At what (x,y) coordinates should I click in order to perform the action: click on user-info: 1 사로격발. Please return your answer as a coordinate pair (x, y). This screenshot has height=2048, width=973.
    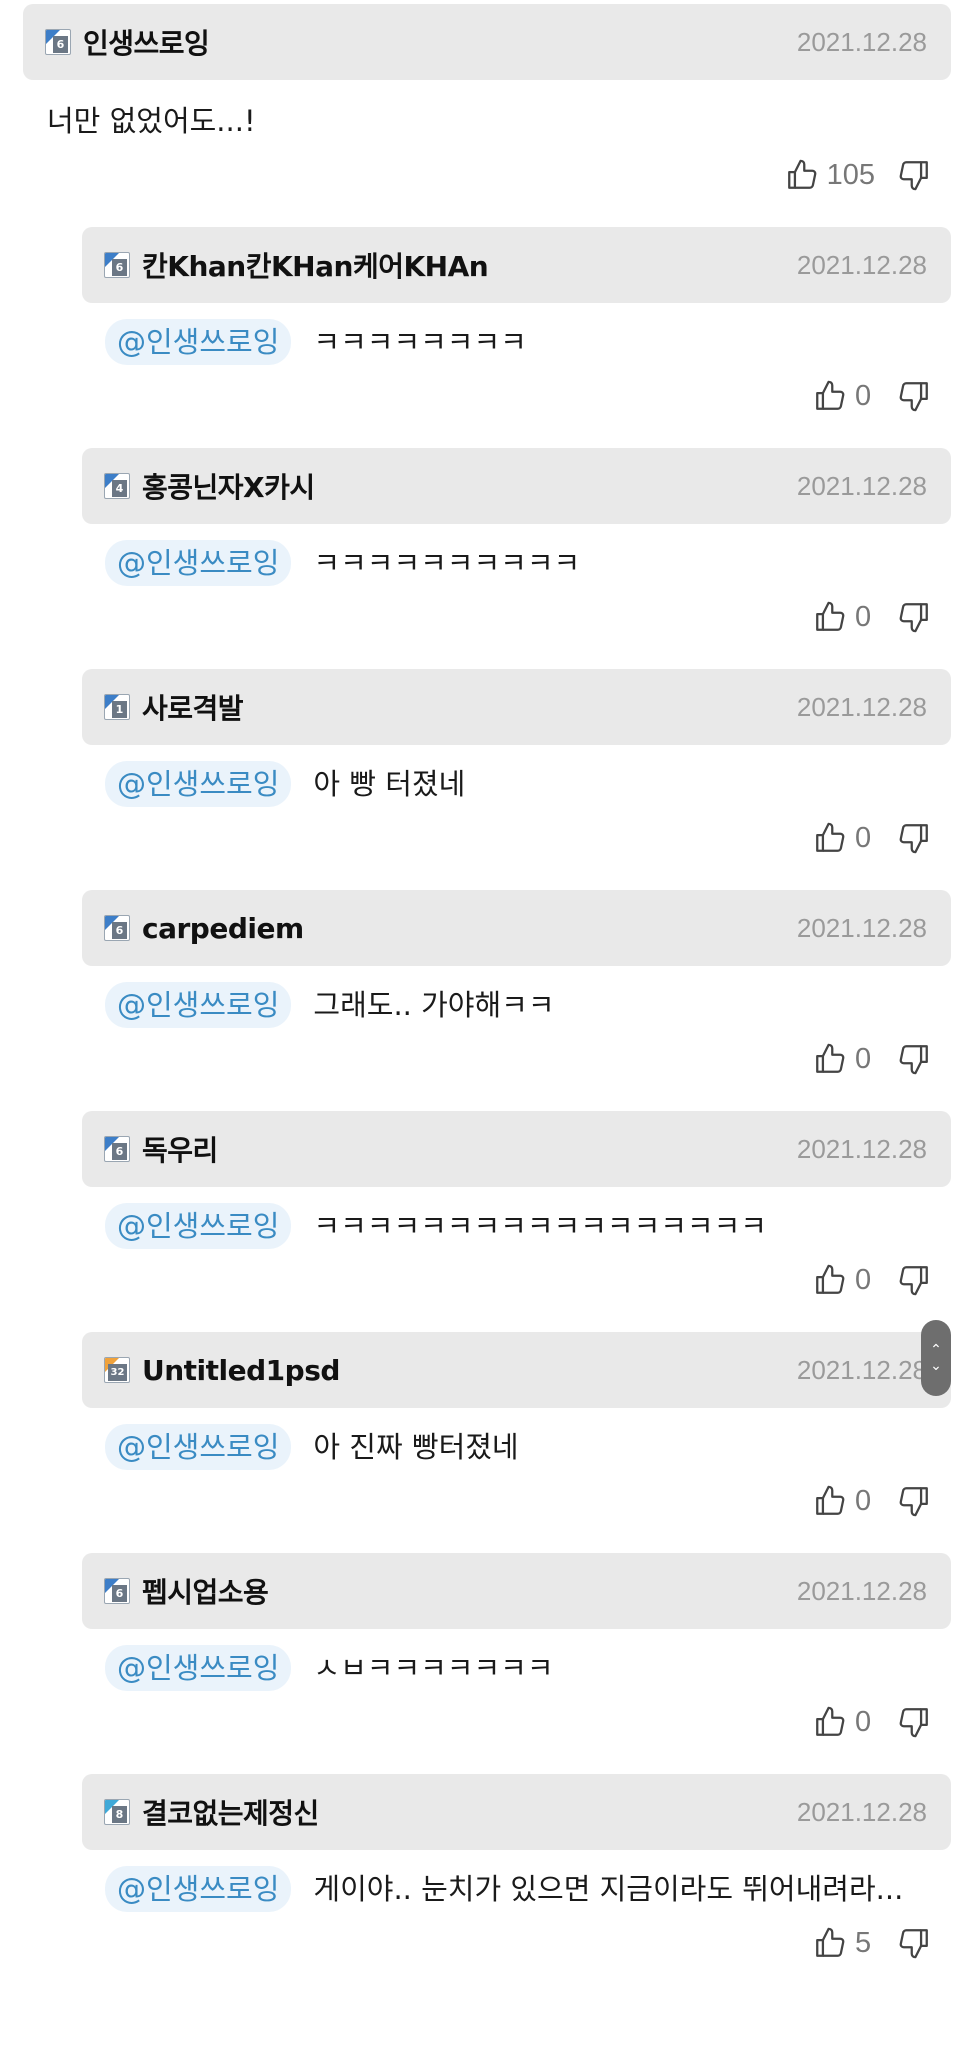
    Looking at the image, I should click on (174, 707).